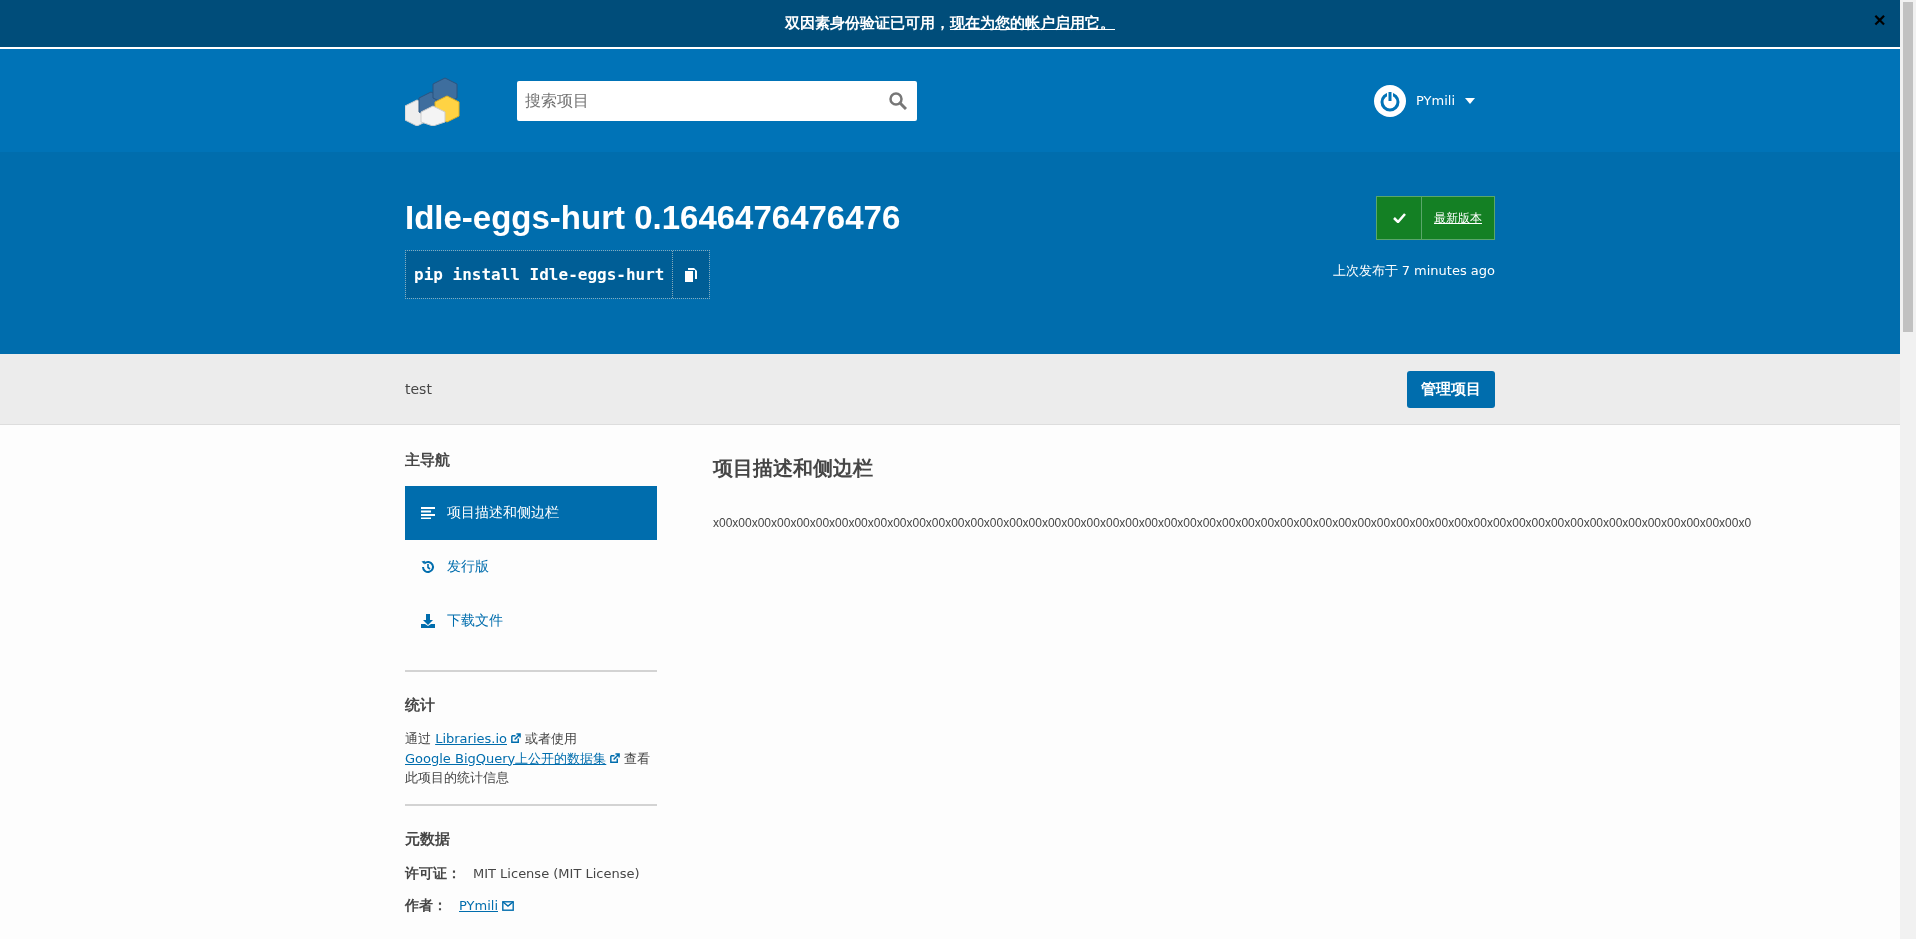 The image size is (1916, 939). What do you see at coordinates (428, 621) in the screenshot?
I see `download-icon` at bounding box center [428, 621].